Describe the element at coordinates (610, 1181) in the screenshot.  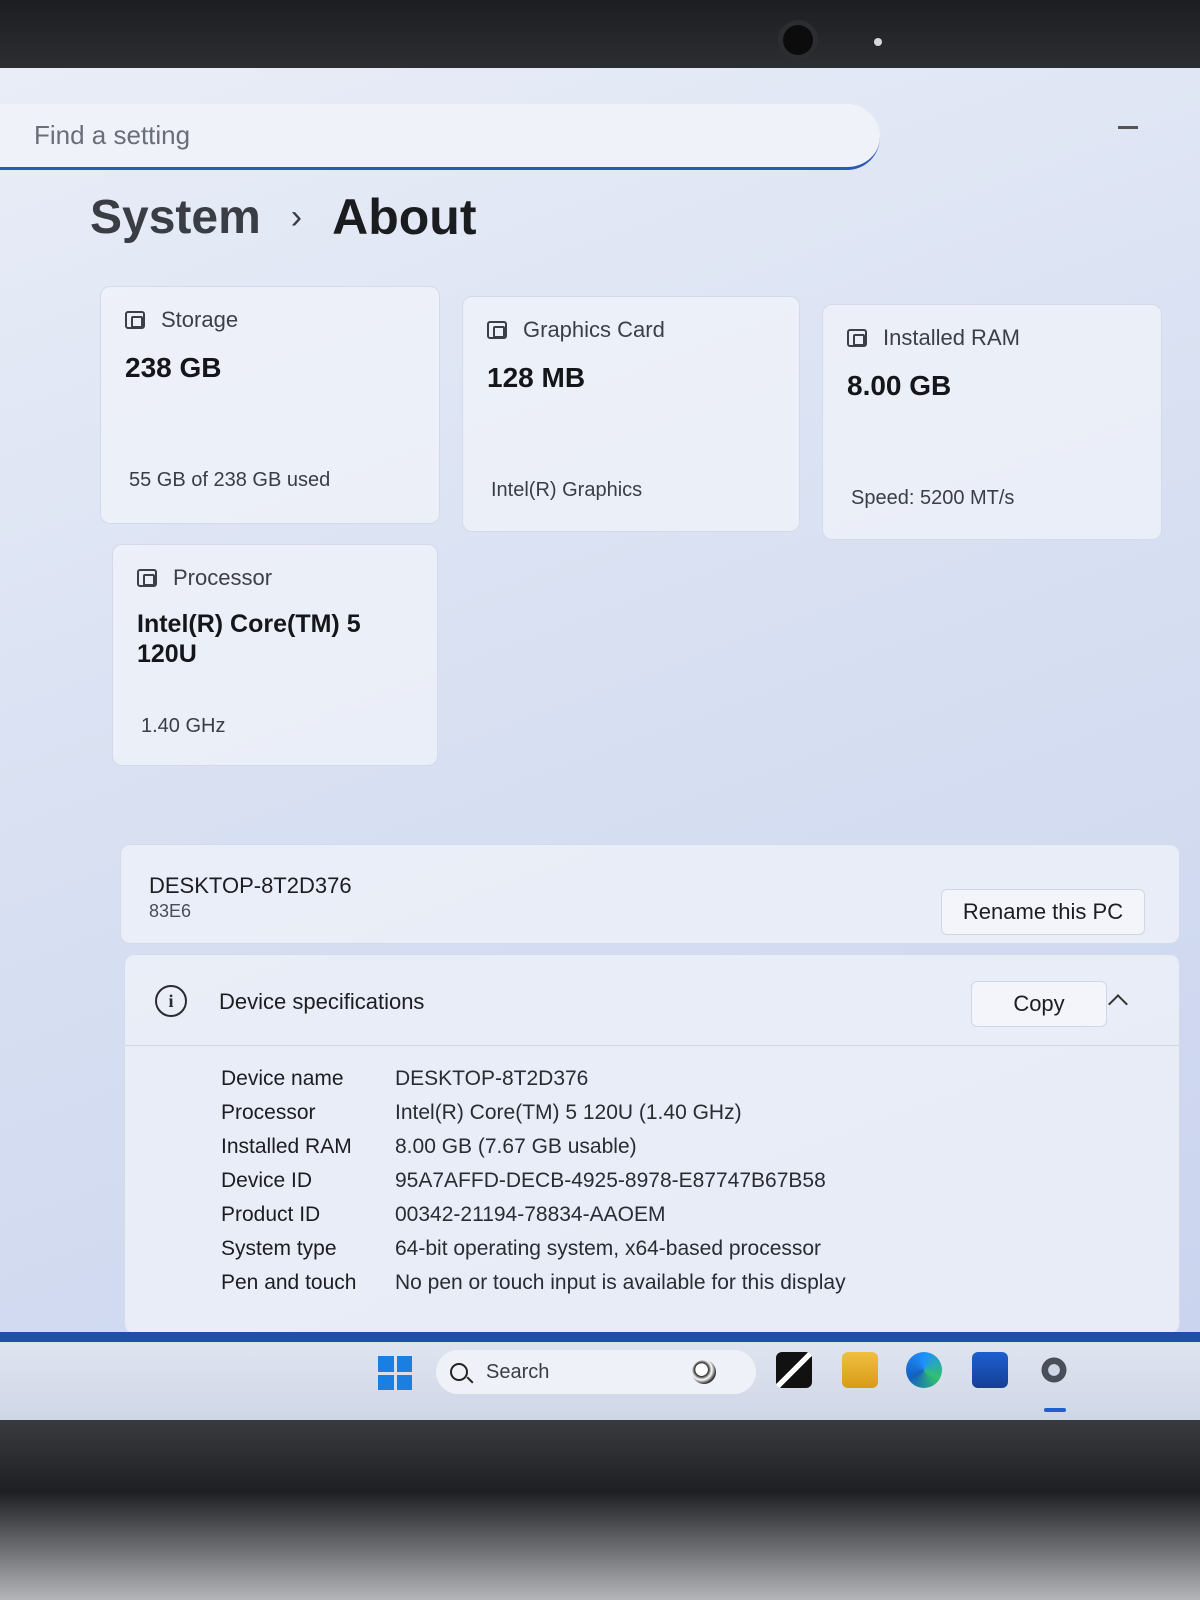
I see `spec-value: 95A7AFFD-DECB-4925-8978-E87747B67B58` at that location.